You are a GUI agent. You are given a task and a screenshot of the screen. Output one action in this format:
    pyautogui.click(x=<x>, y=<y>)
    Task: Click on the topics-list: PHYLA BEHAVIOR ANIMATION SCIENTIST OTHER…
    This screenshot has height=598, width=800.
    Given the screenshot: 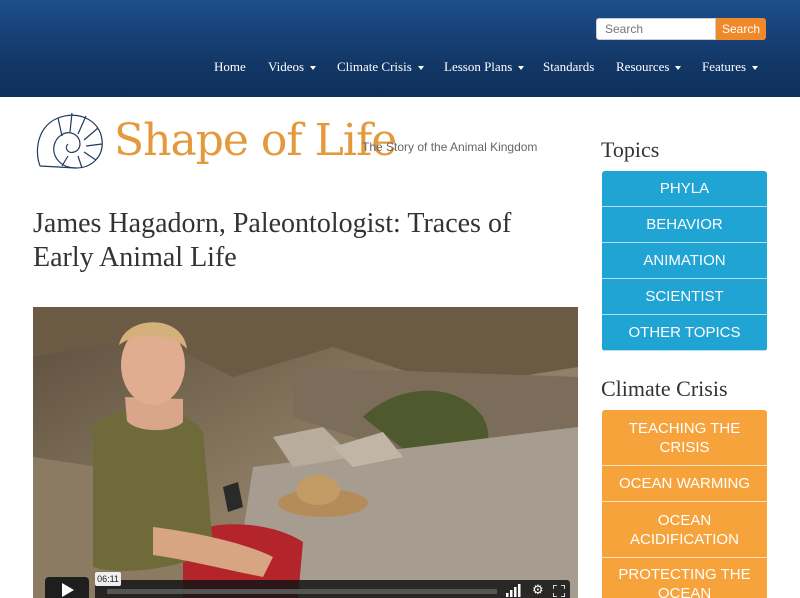 What is the action you would take?
    pyautogui.click(x=684, y=261)
    